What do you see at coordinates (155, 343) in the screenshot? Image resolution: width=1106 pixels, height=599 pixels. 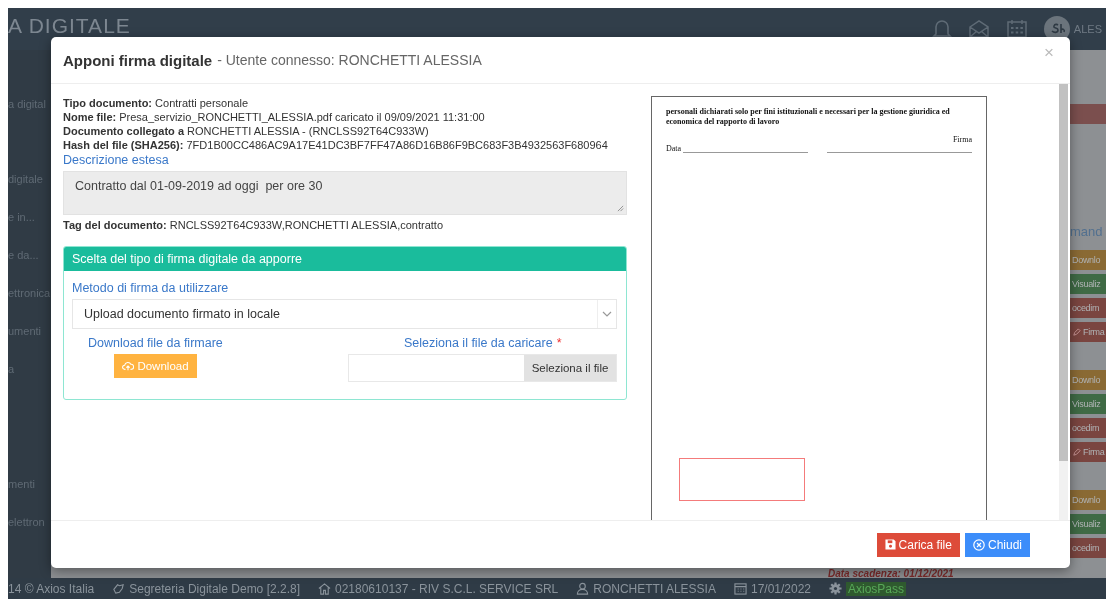 I see `field-label: Download file da firmare` at bounding box center [155, 343].